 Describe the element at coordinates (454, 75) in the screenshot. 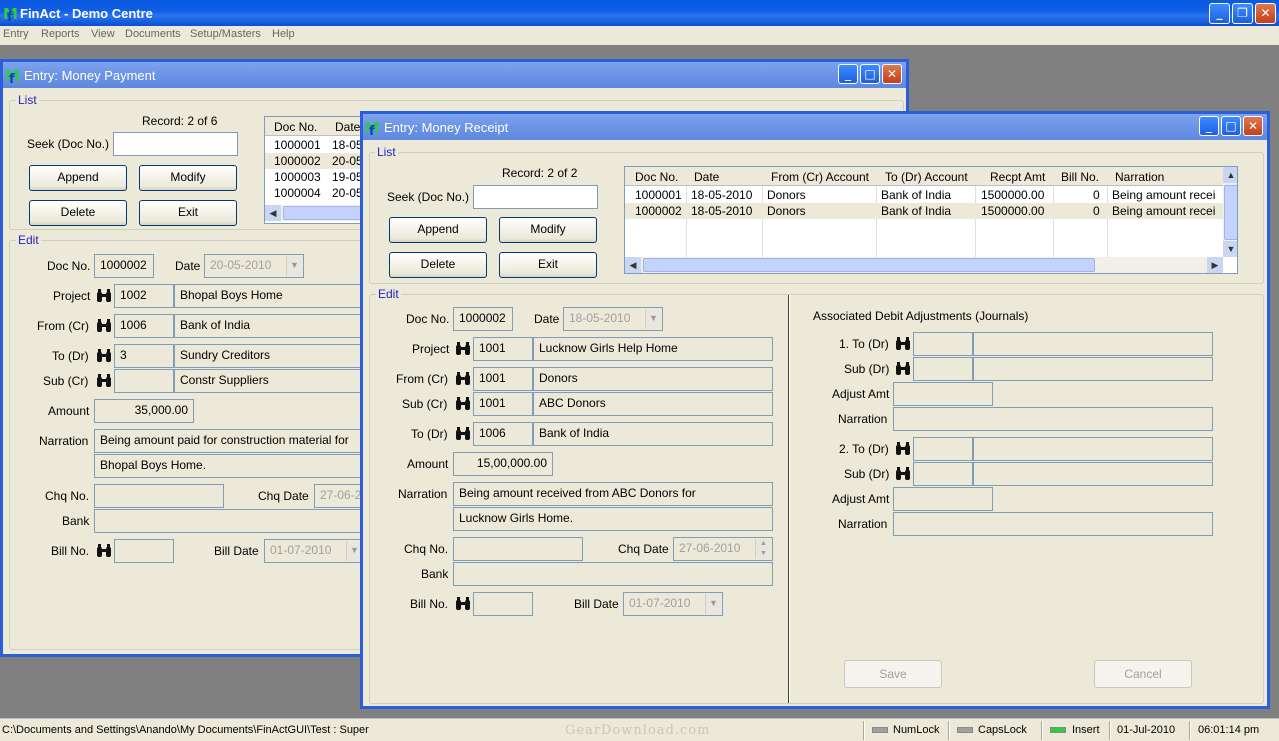

I see `money-payment-titlebar: Mf Entry: Money Payment _ □ ✕` at that location.